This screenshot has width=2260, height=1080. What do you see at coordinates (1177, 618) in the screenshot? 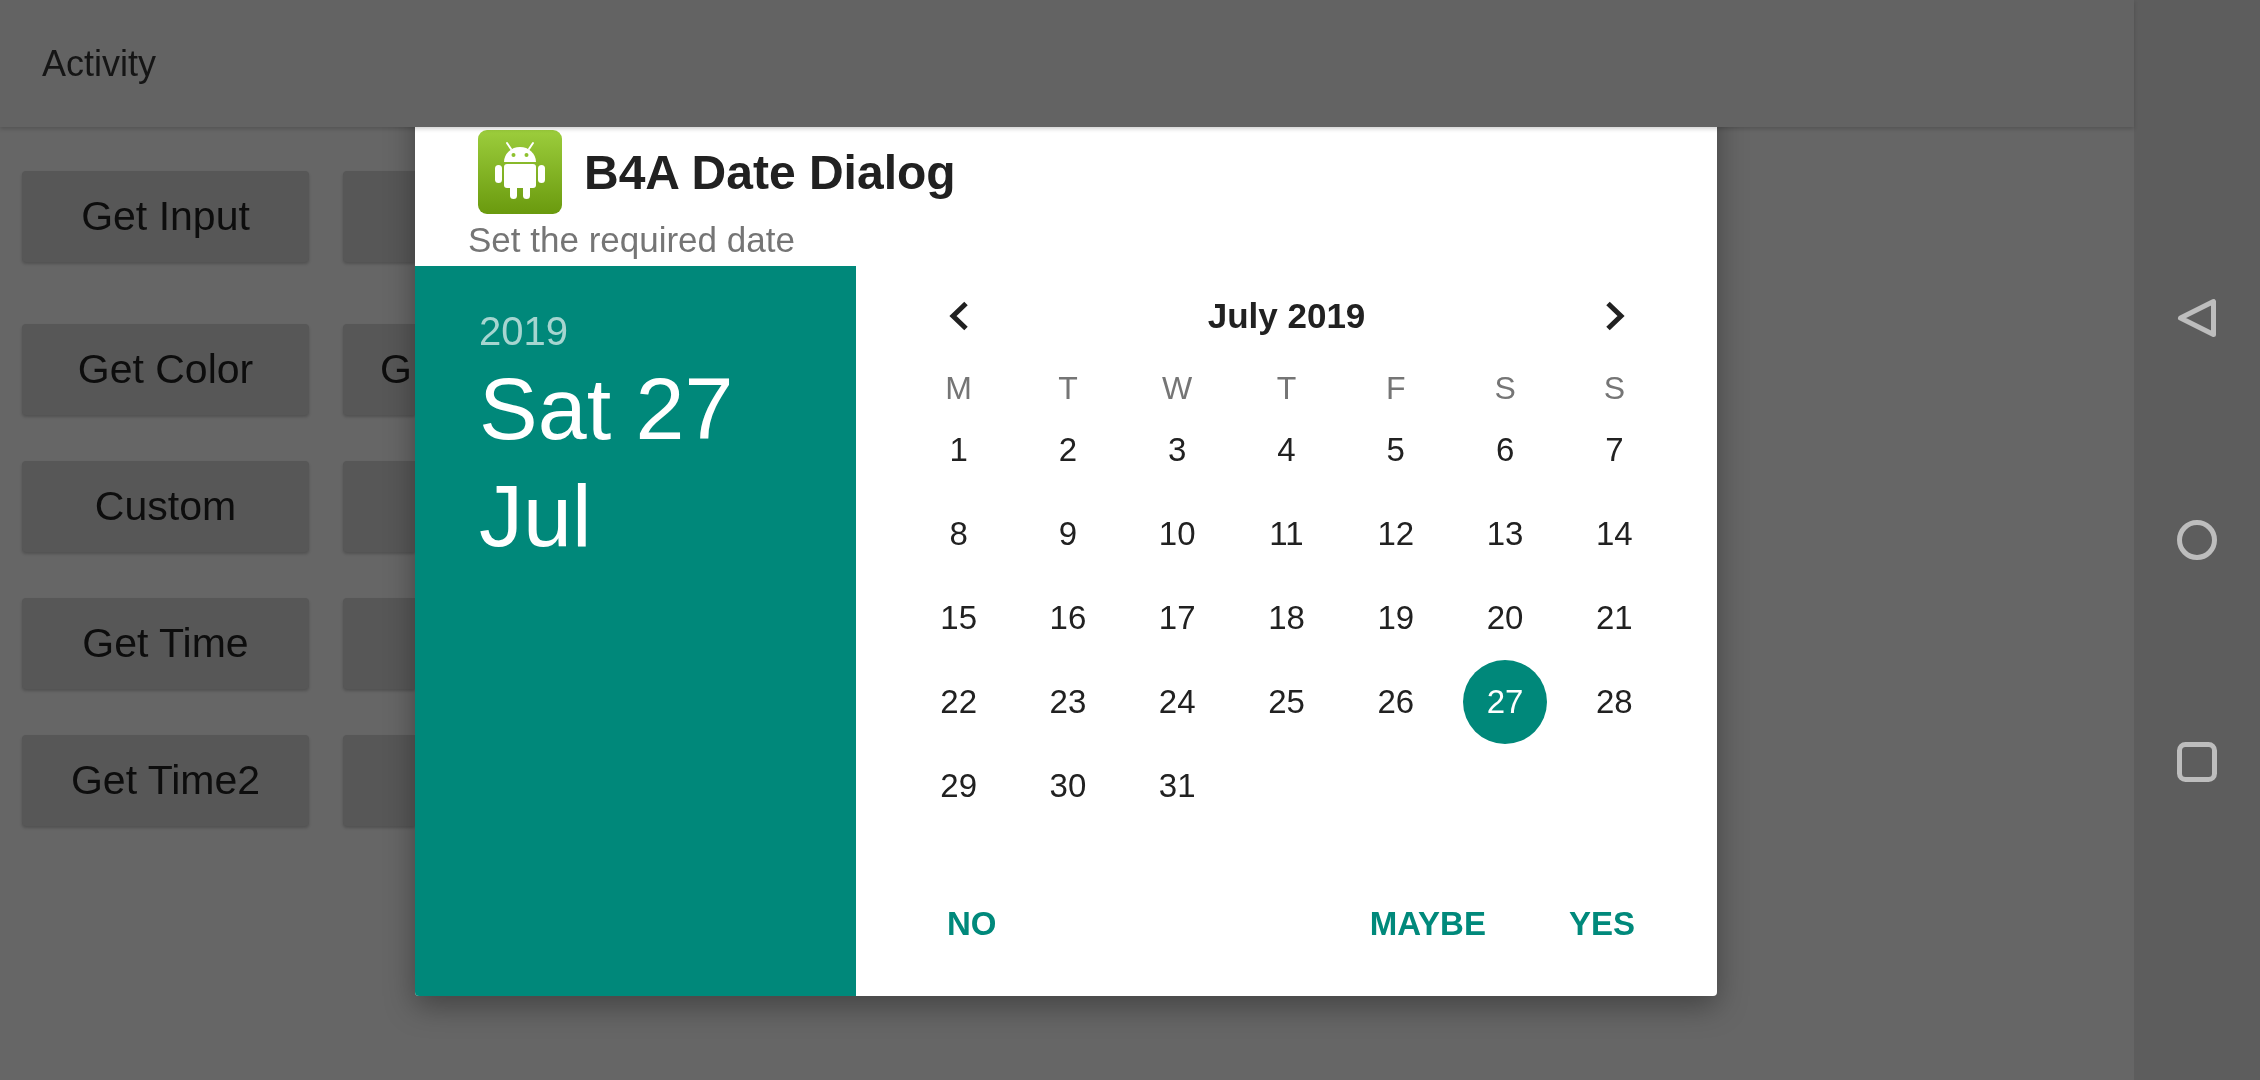
I see `calendar-day: 17` at bounding box center [1177, 618].